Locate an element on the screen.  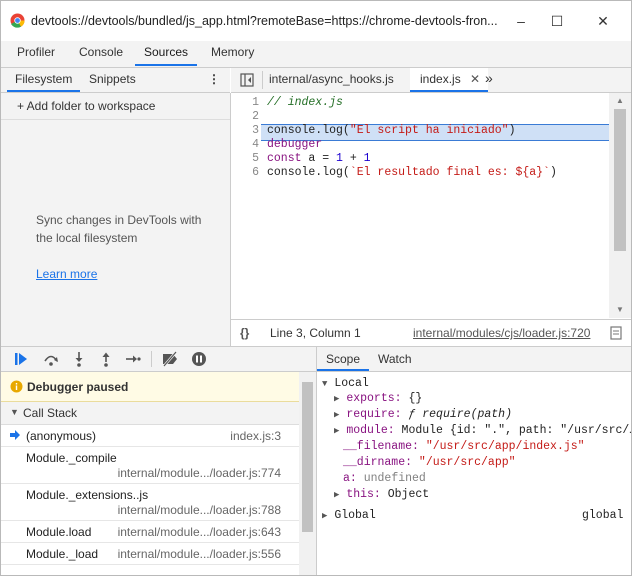
scope-property: __dirname: "/usr/src/app" is located at coordinates (429, 462).